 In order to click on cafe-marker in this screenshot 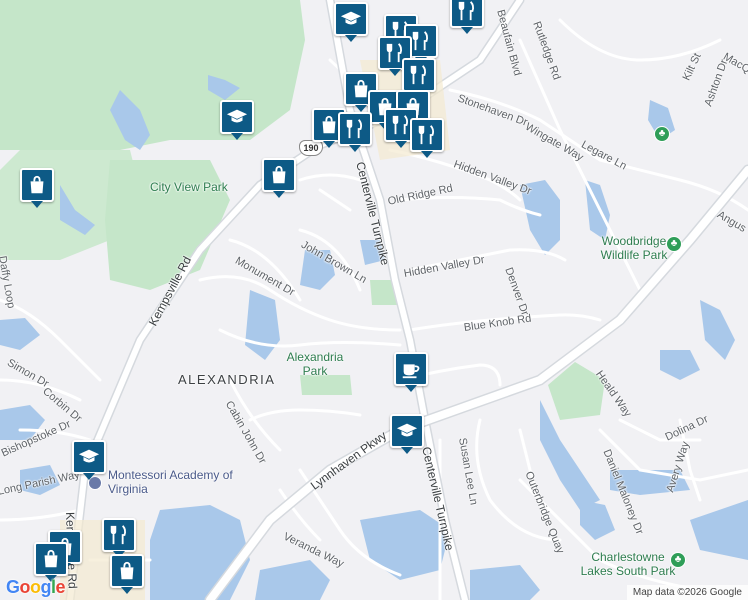, I will do `click(411, 372)`.